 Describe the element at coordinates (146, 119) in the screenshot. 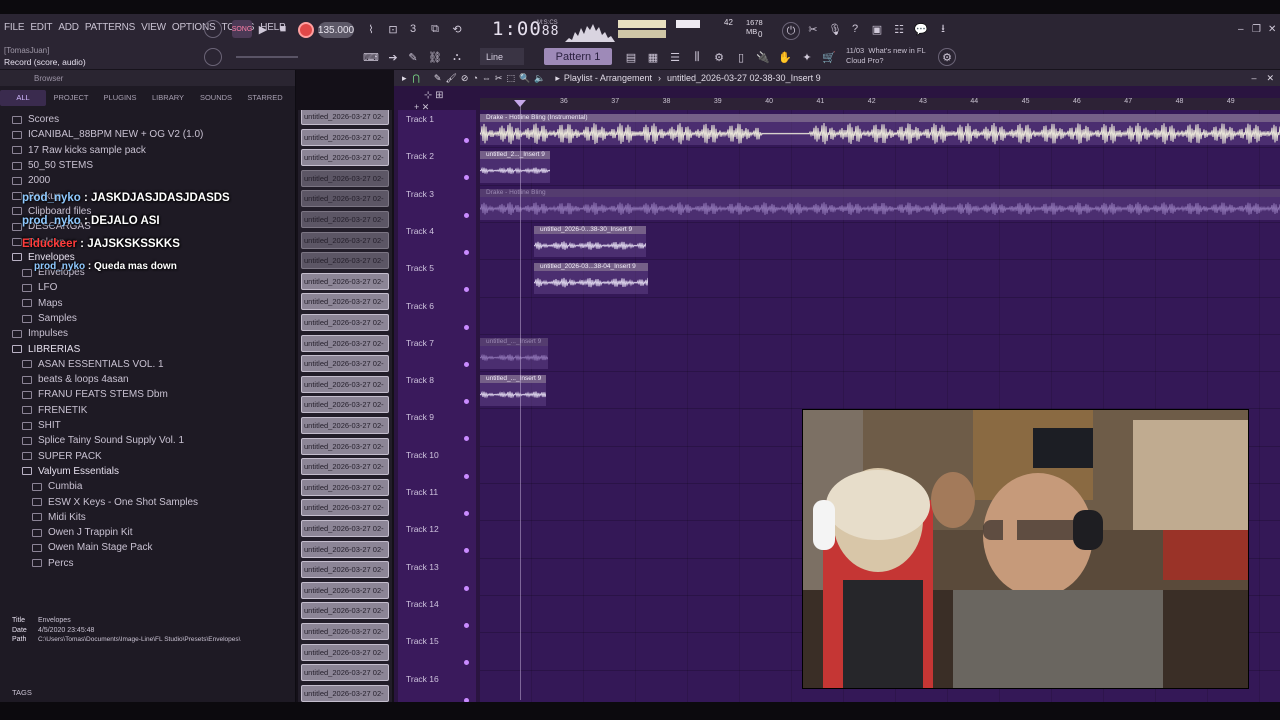

I see `browser-item: Scores` at that location.